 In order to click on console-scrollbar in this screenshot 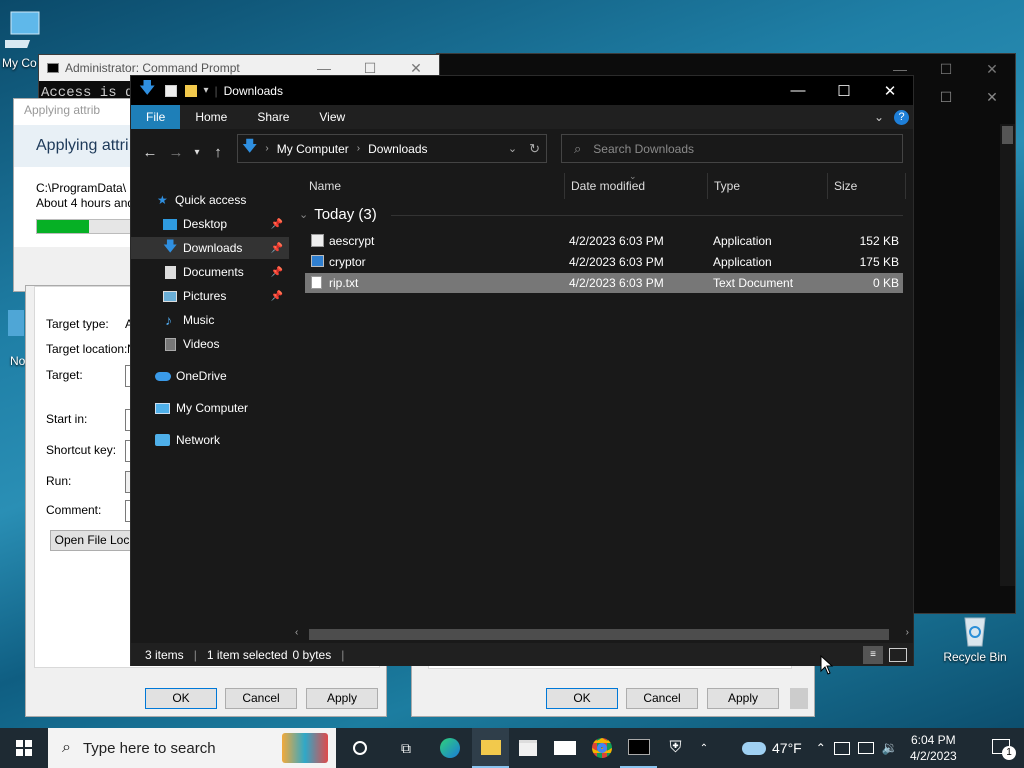, I will do `click(1007, 355)`.